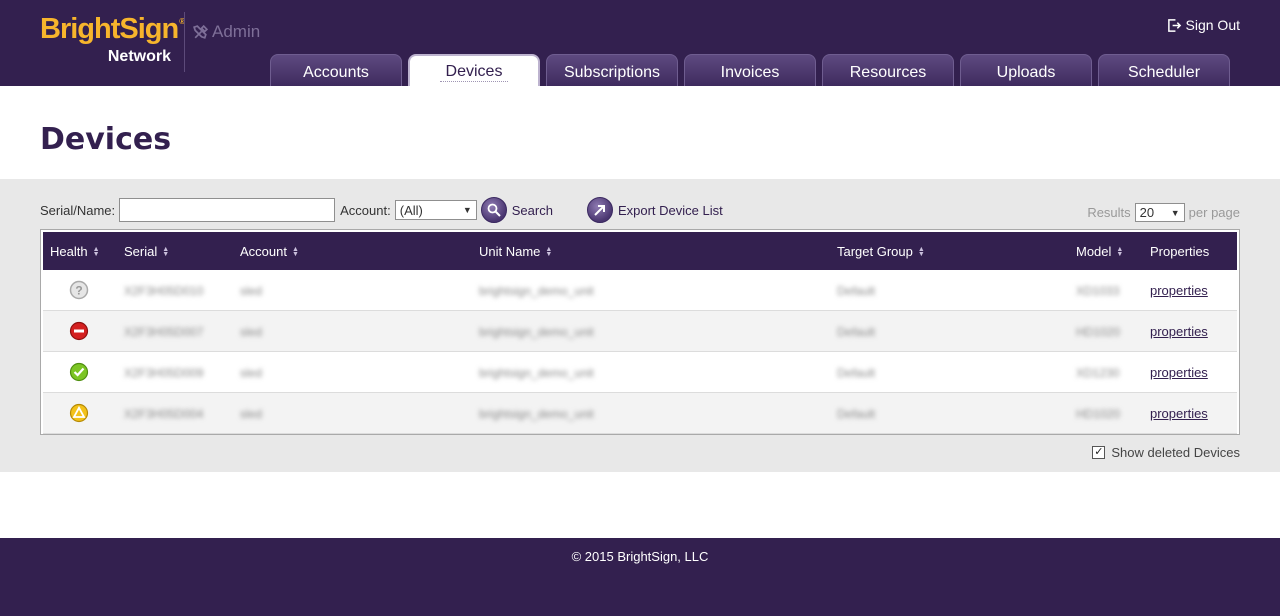 Image resolution: width=1280 pixels, height=616 pixels. I want to click on export-group: Export Device List, so click(654, 210).